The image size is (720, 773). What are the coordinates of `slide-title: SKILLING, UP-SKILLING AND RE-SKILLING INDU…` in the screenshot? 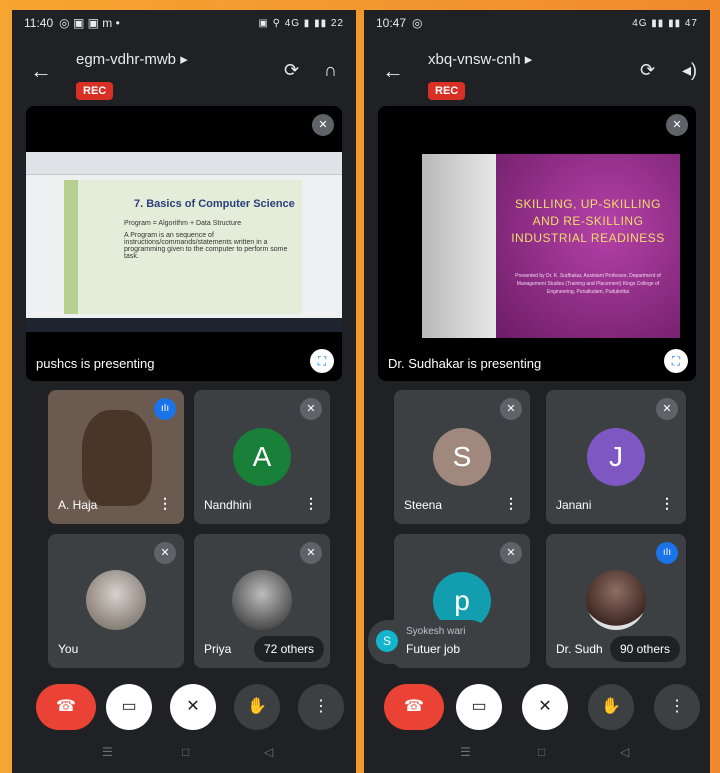 It's located at (588, 221).